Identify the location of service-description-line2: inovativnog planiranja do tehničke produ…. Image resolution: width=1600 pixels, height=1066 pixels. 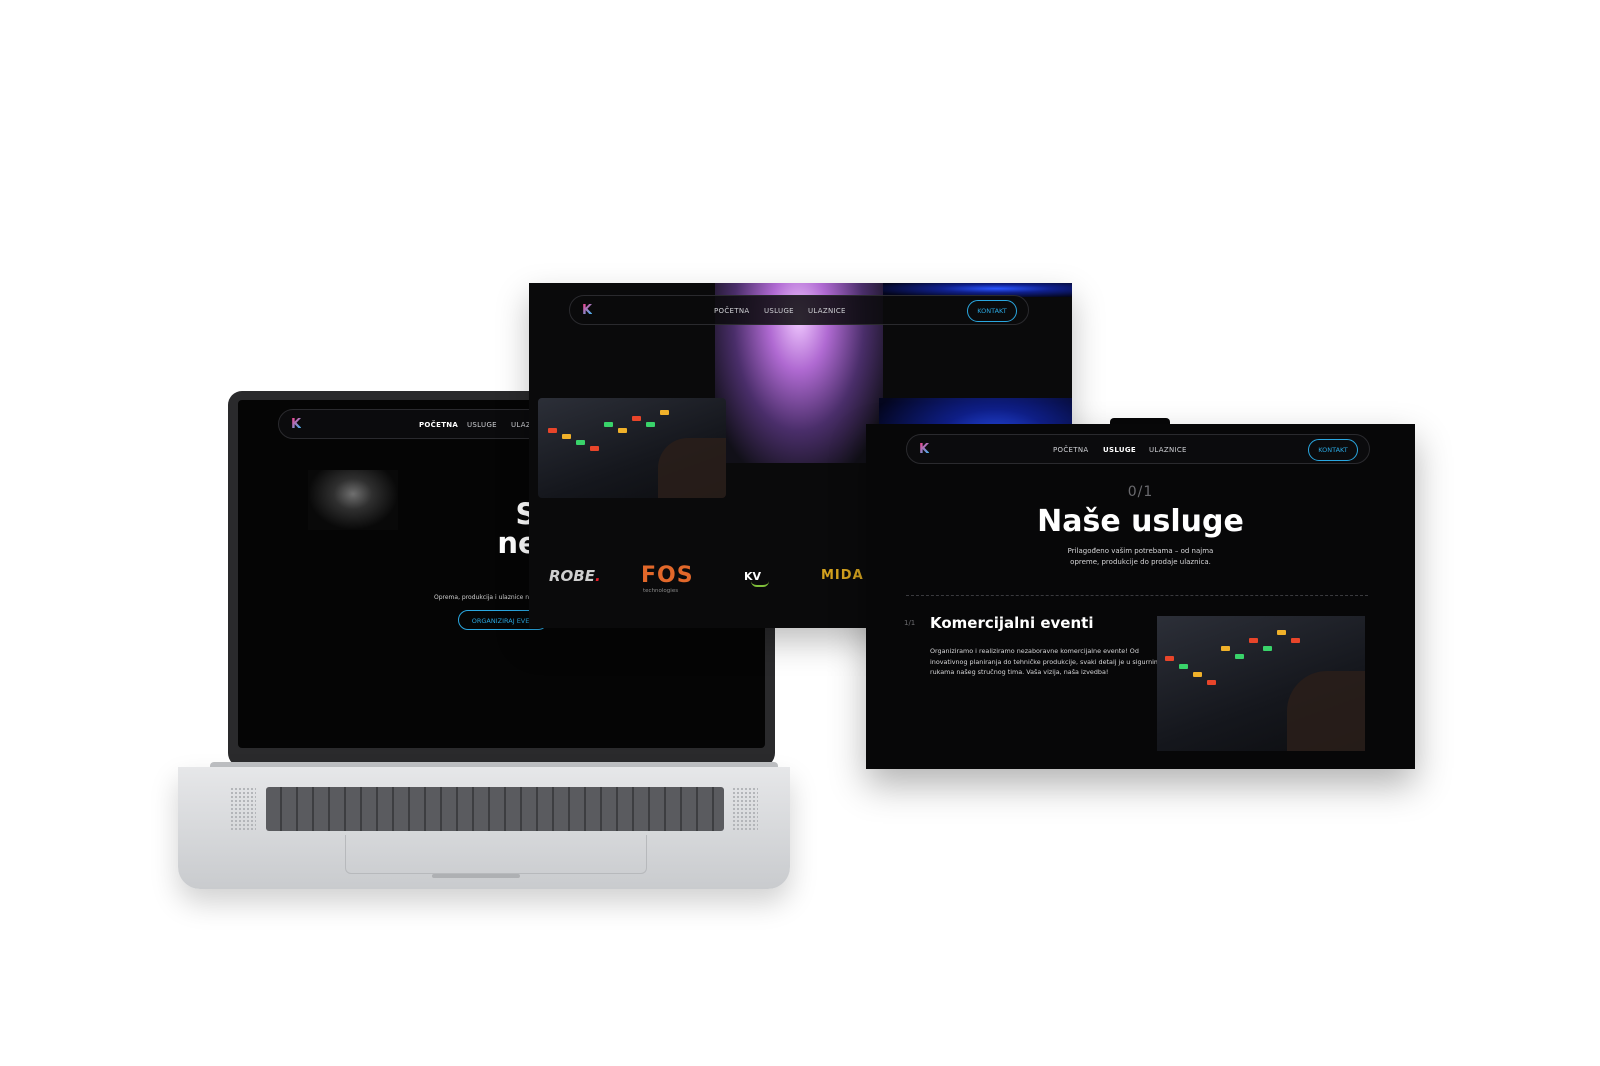
(1045, 661).